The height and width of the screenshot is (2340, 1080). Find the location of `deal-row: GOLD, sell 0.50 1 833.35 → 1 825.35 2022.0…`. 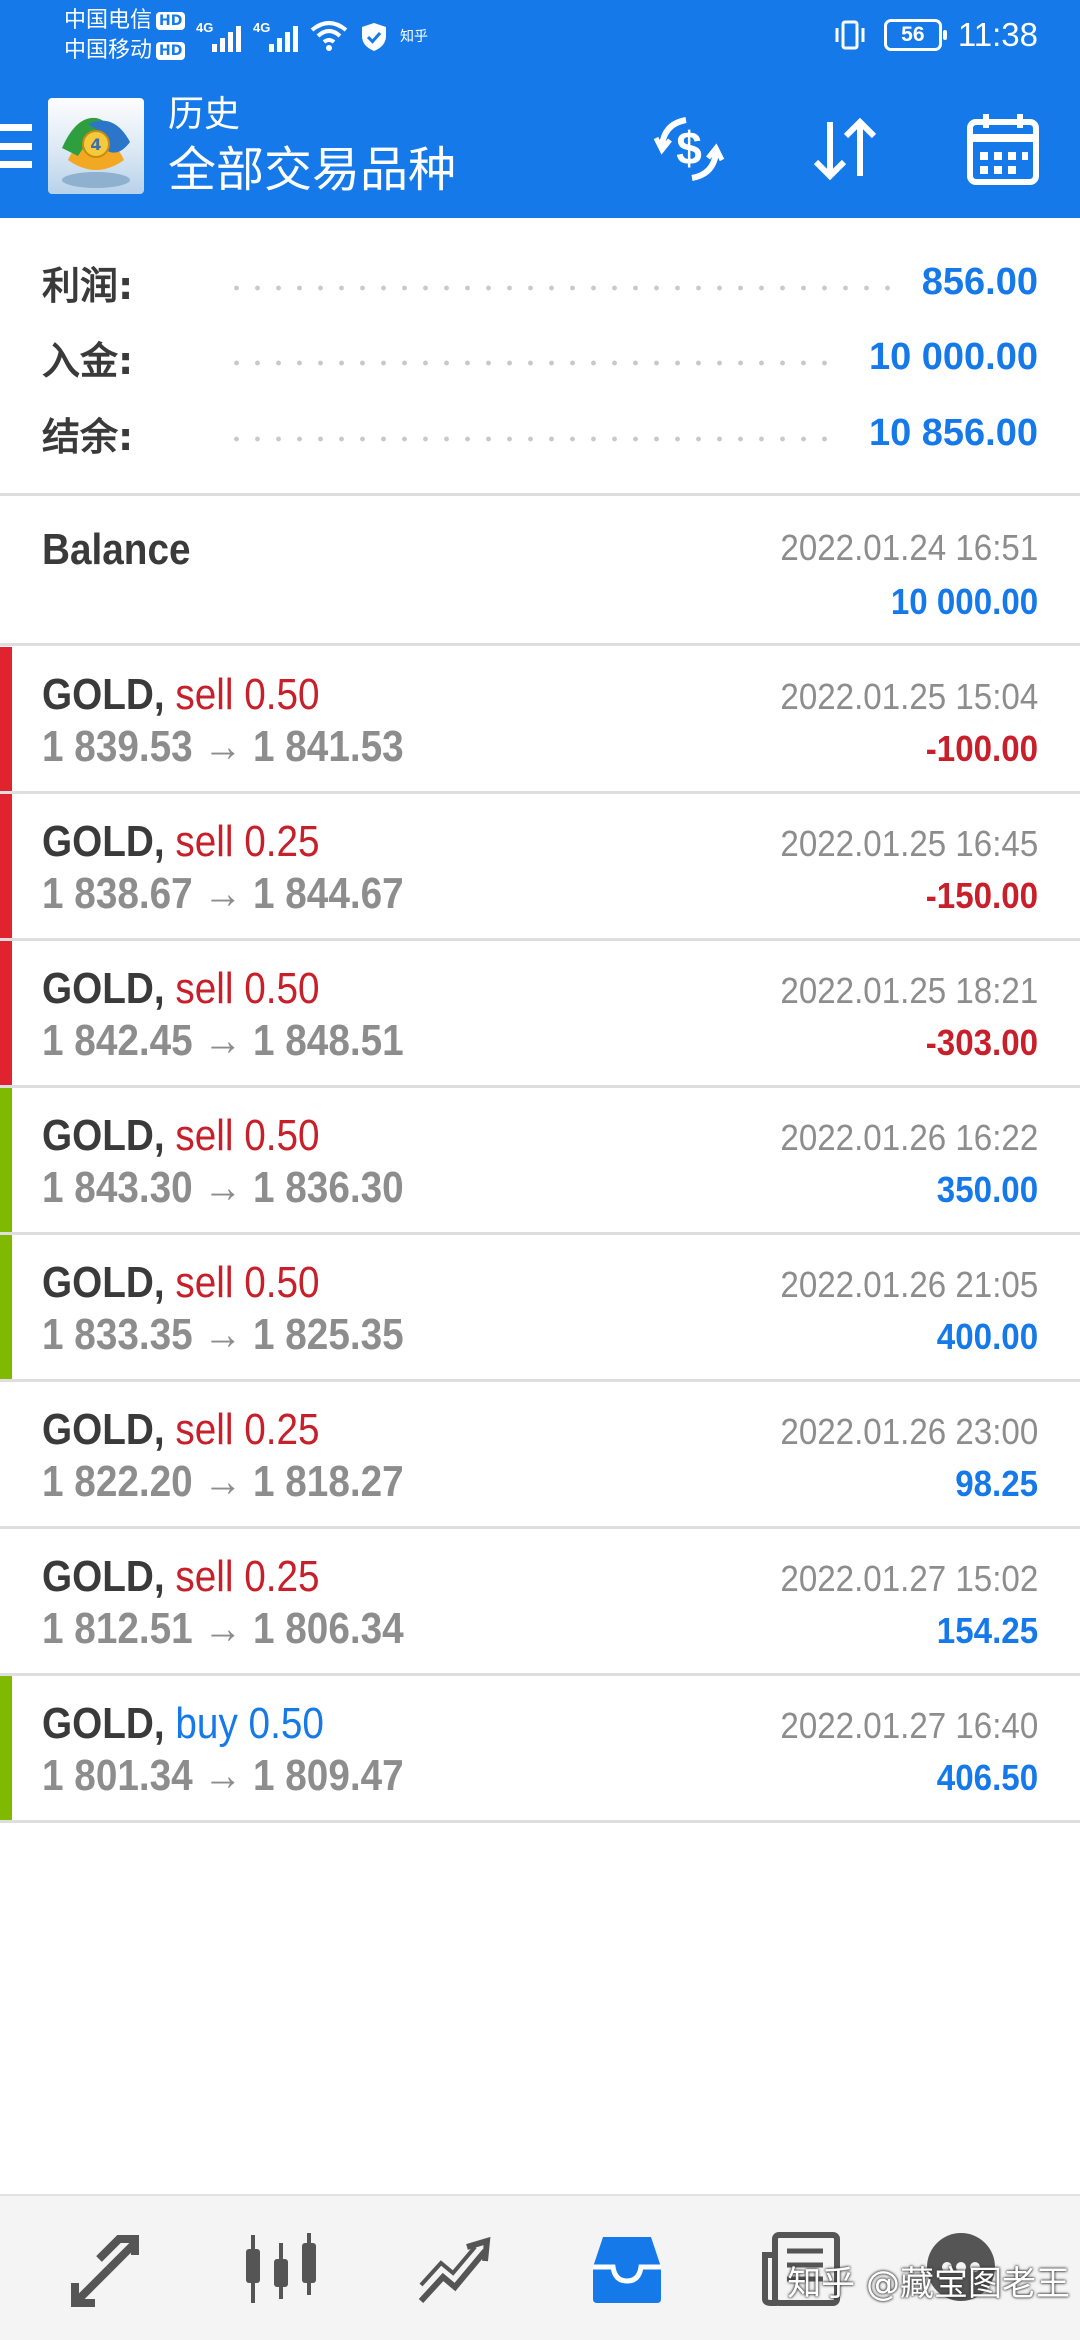

deal-row: GOLD, sell 0.50 1 833.35 → 1 825.35 2022.0… is located at coordinates (540, 1308).